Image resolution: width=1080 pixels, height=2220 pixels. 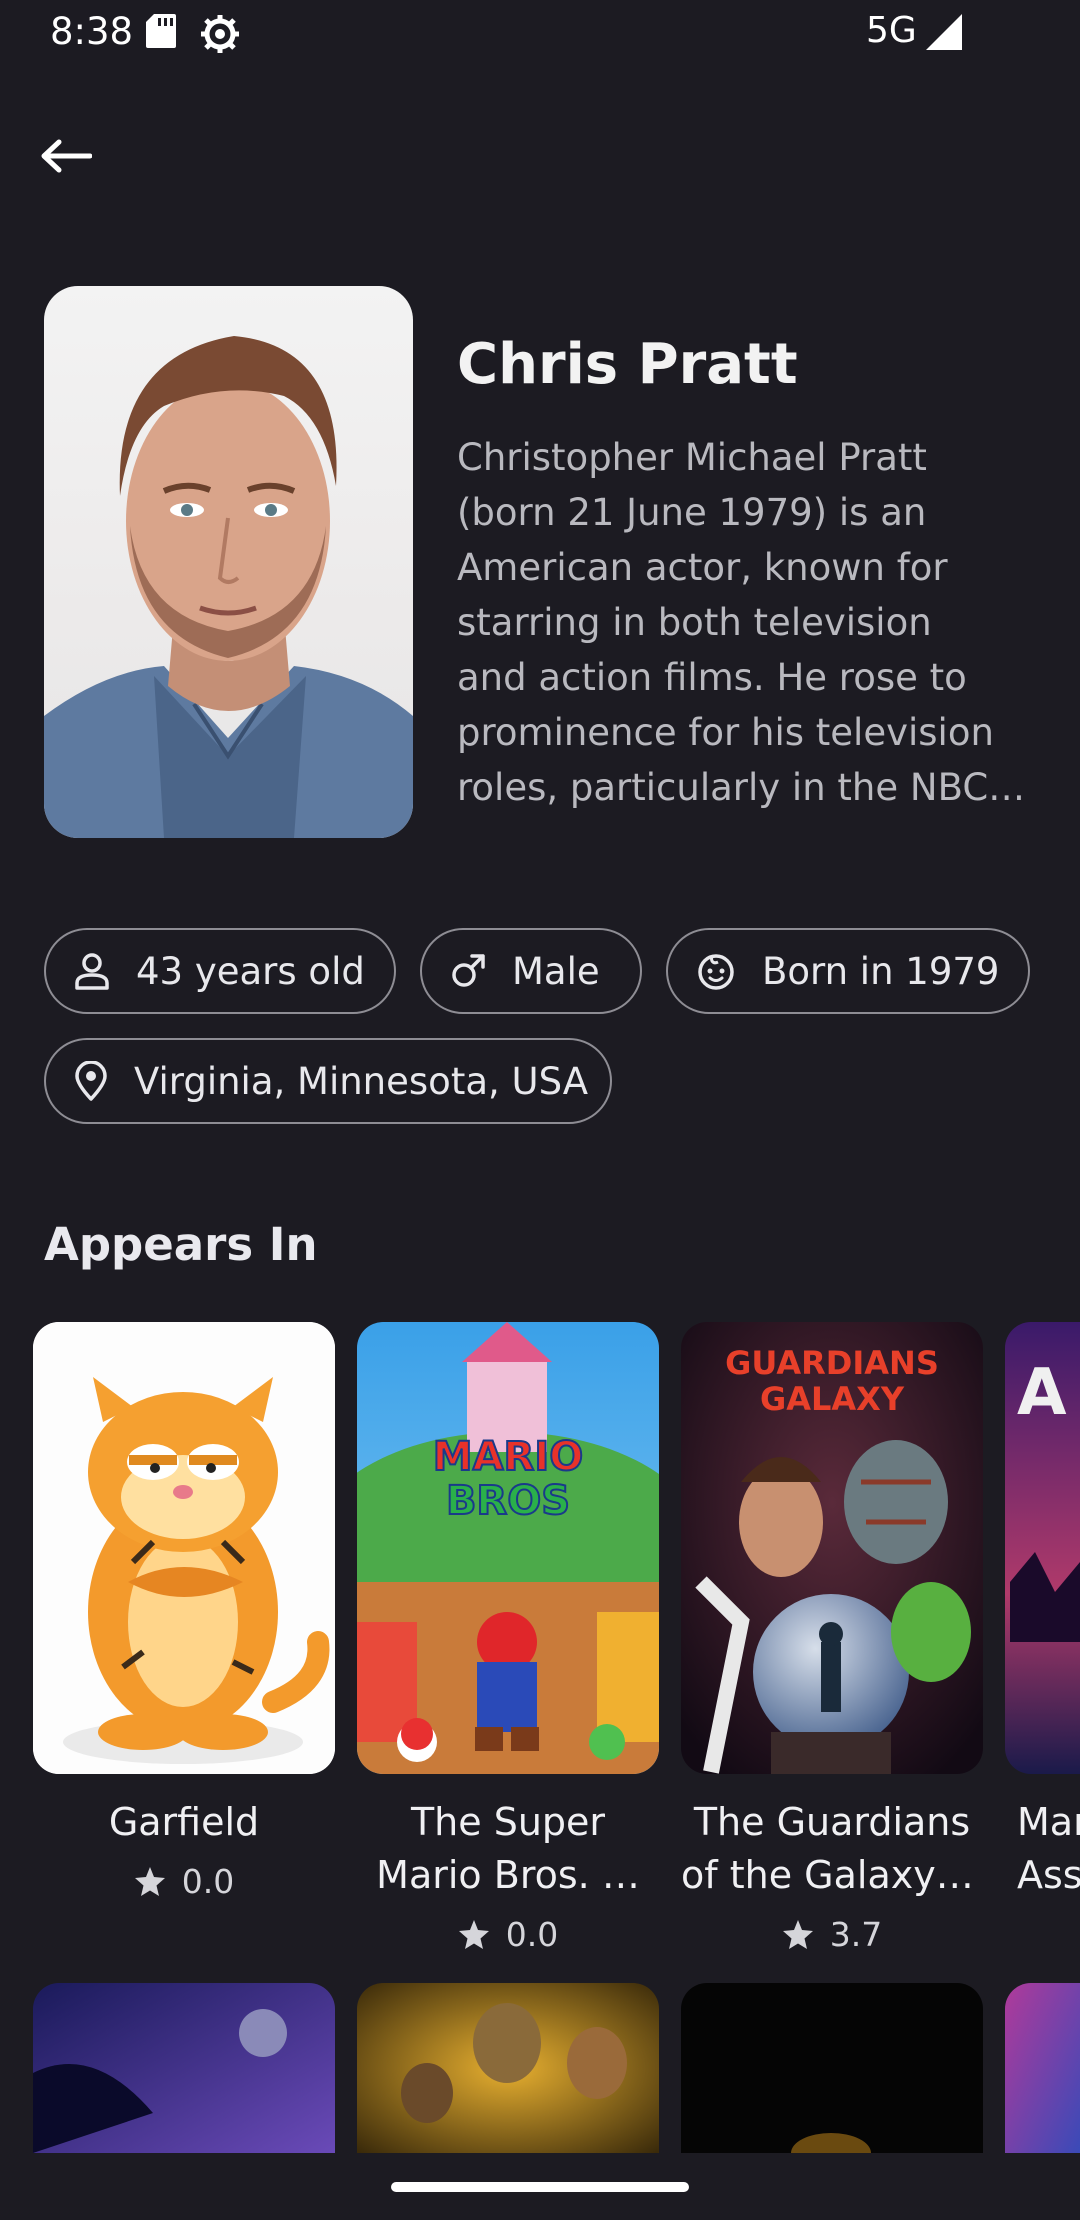 I want to click on bio-line: starring in both television, so click(x=694, y=622).